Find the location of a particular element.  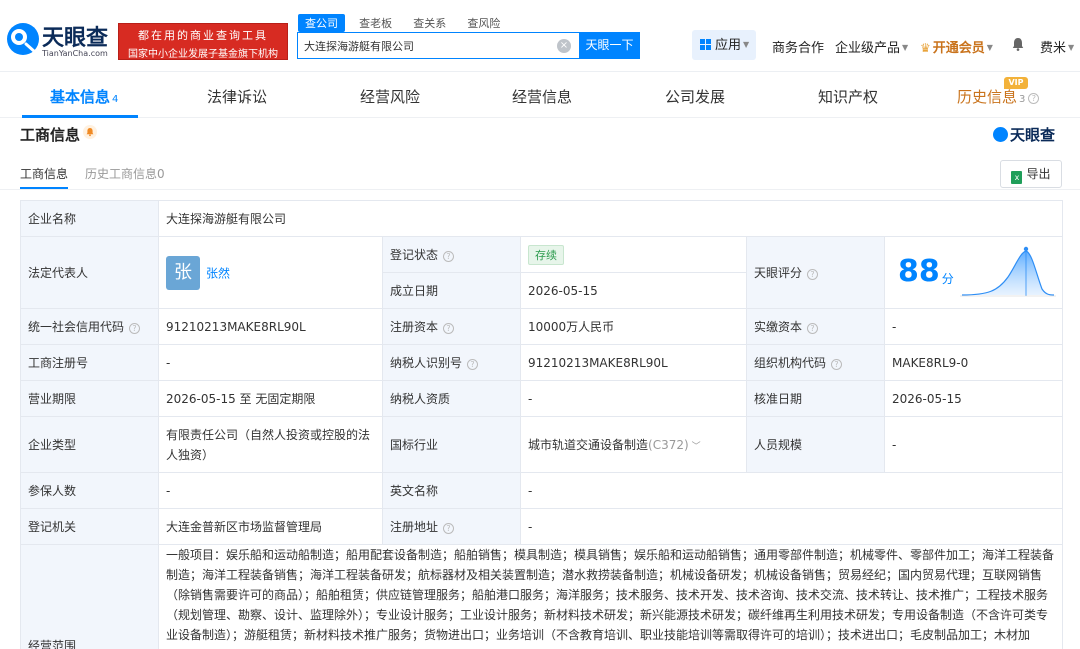

tab-ip: 知识产权 is located at coordinates (848, 96).